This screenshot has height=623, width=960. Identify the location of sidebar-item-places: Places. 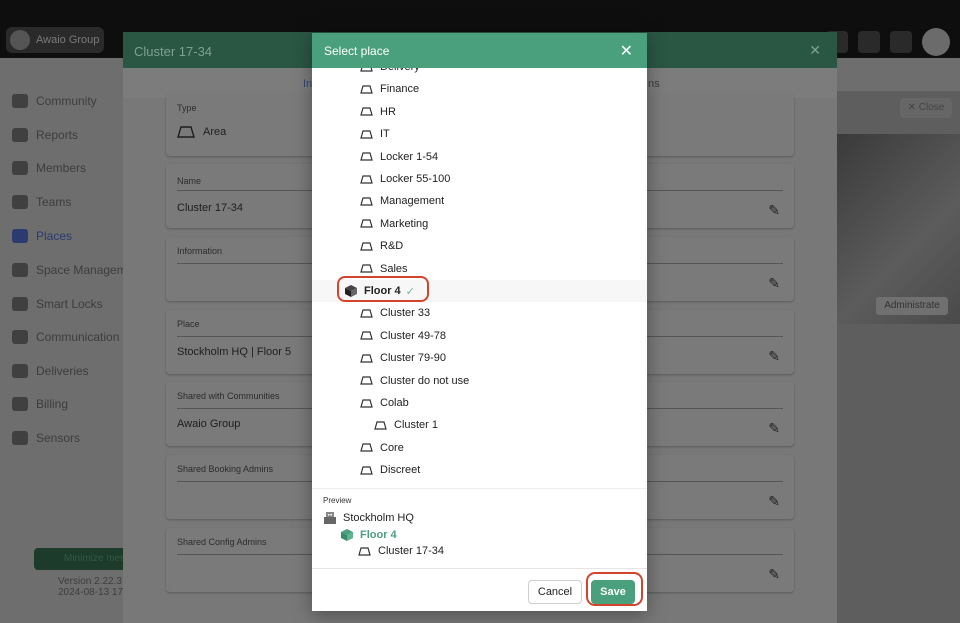
(42, 236).